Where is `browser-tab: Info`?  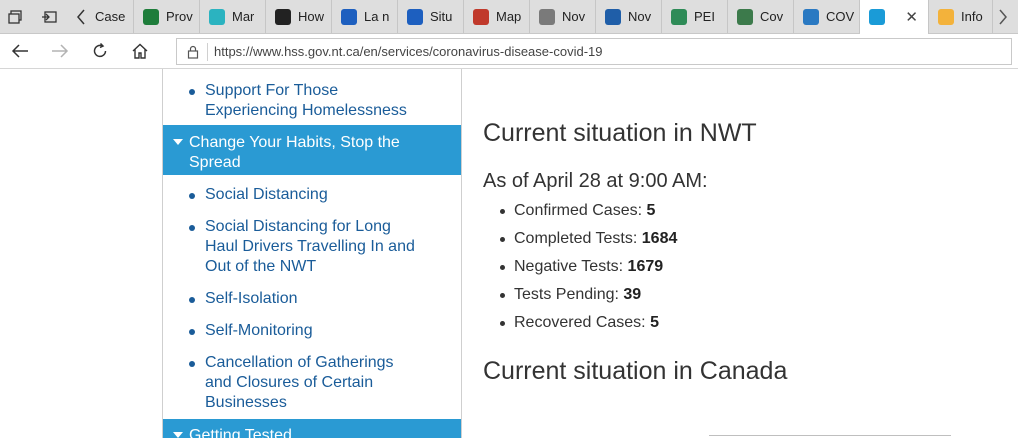
browser-tab: Info is located at coordinates (961, 16).